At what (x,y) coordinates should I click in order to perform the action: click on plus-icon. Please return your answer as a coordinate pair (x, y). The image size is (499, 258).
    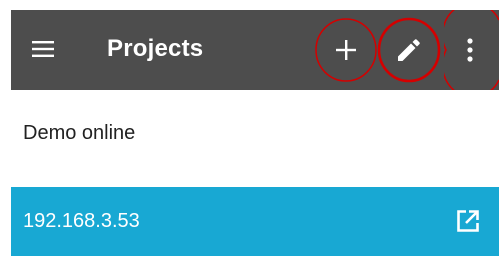
    Looking at the image, I should click on (346, 50).